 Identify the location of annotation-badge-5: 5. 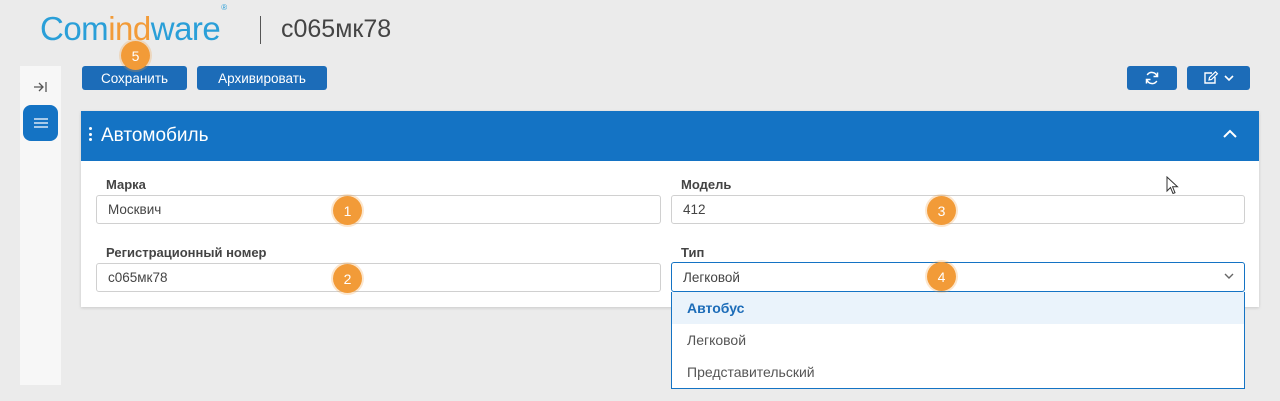
(135, 55).